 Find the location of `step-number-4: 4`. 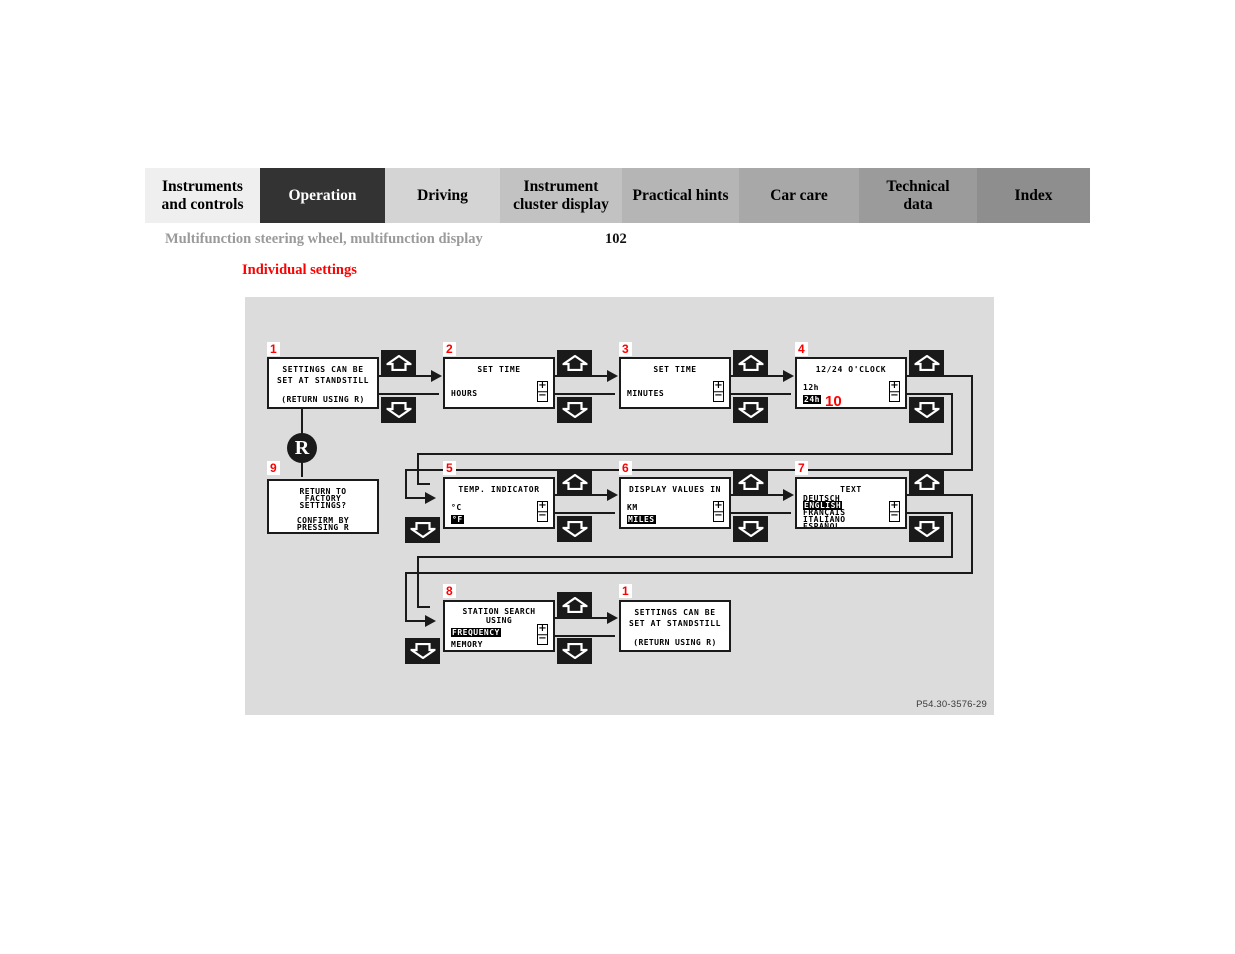

step-number-4: 4 is located at coordinates (801, 349).